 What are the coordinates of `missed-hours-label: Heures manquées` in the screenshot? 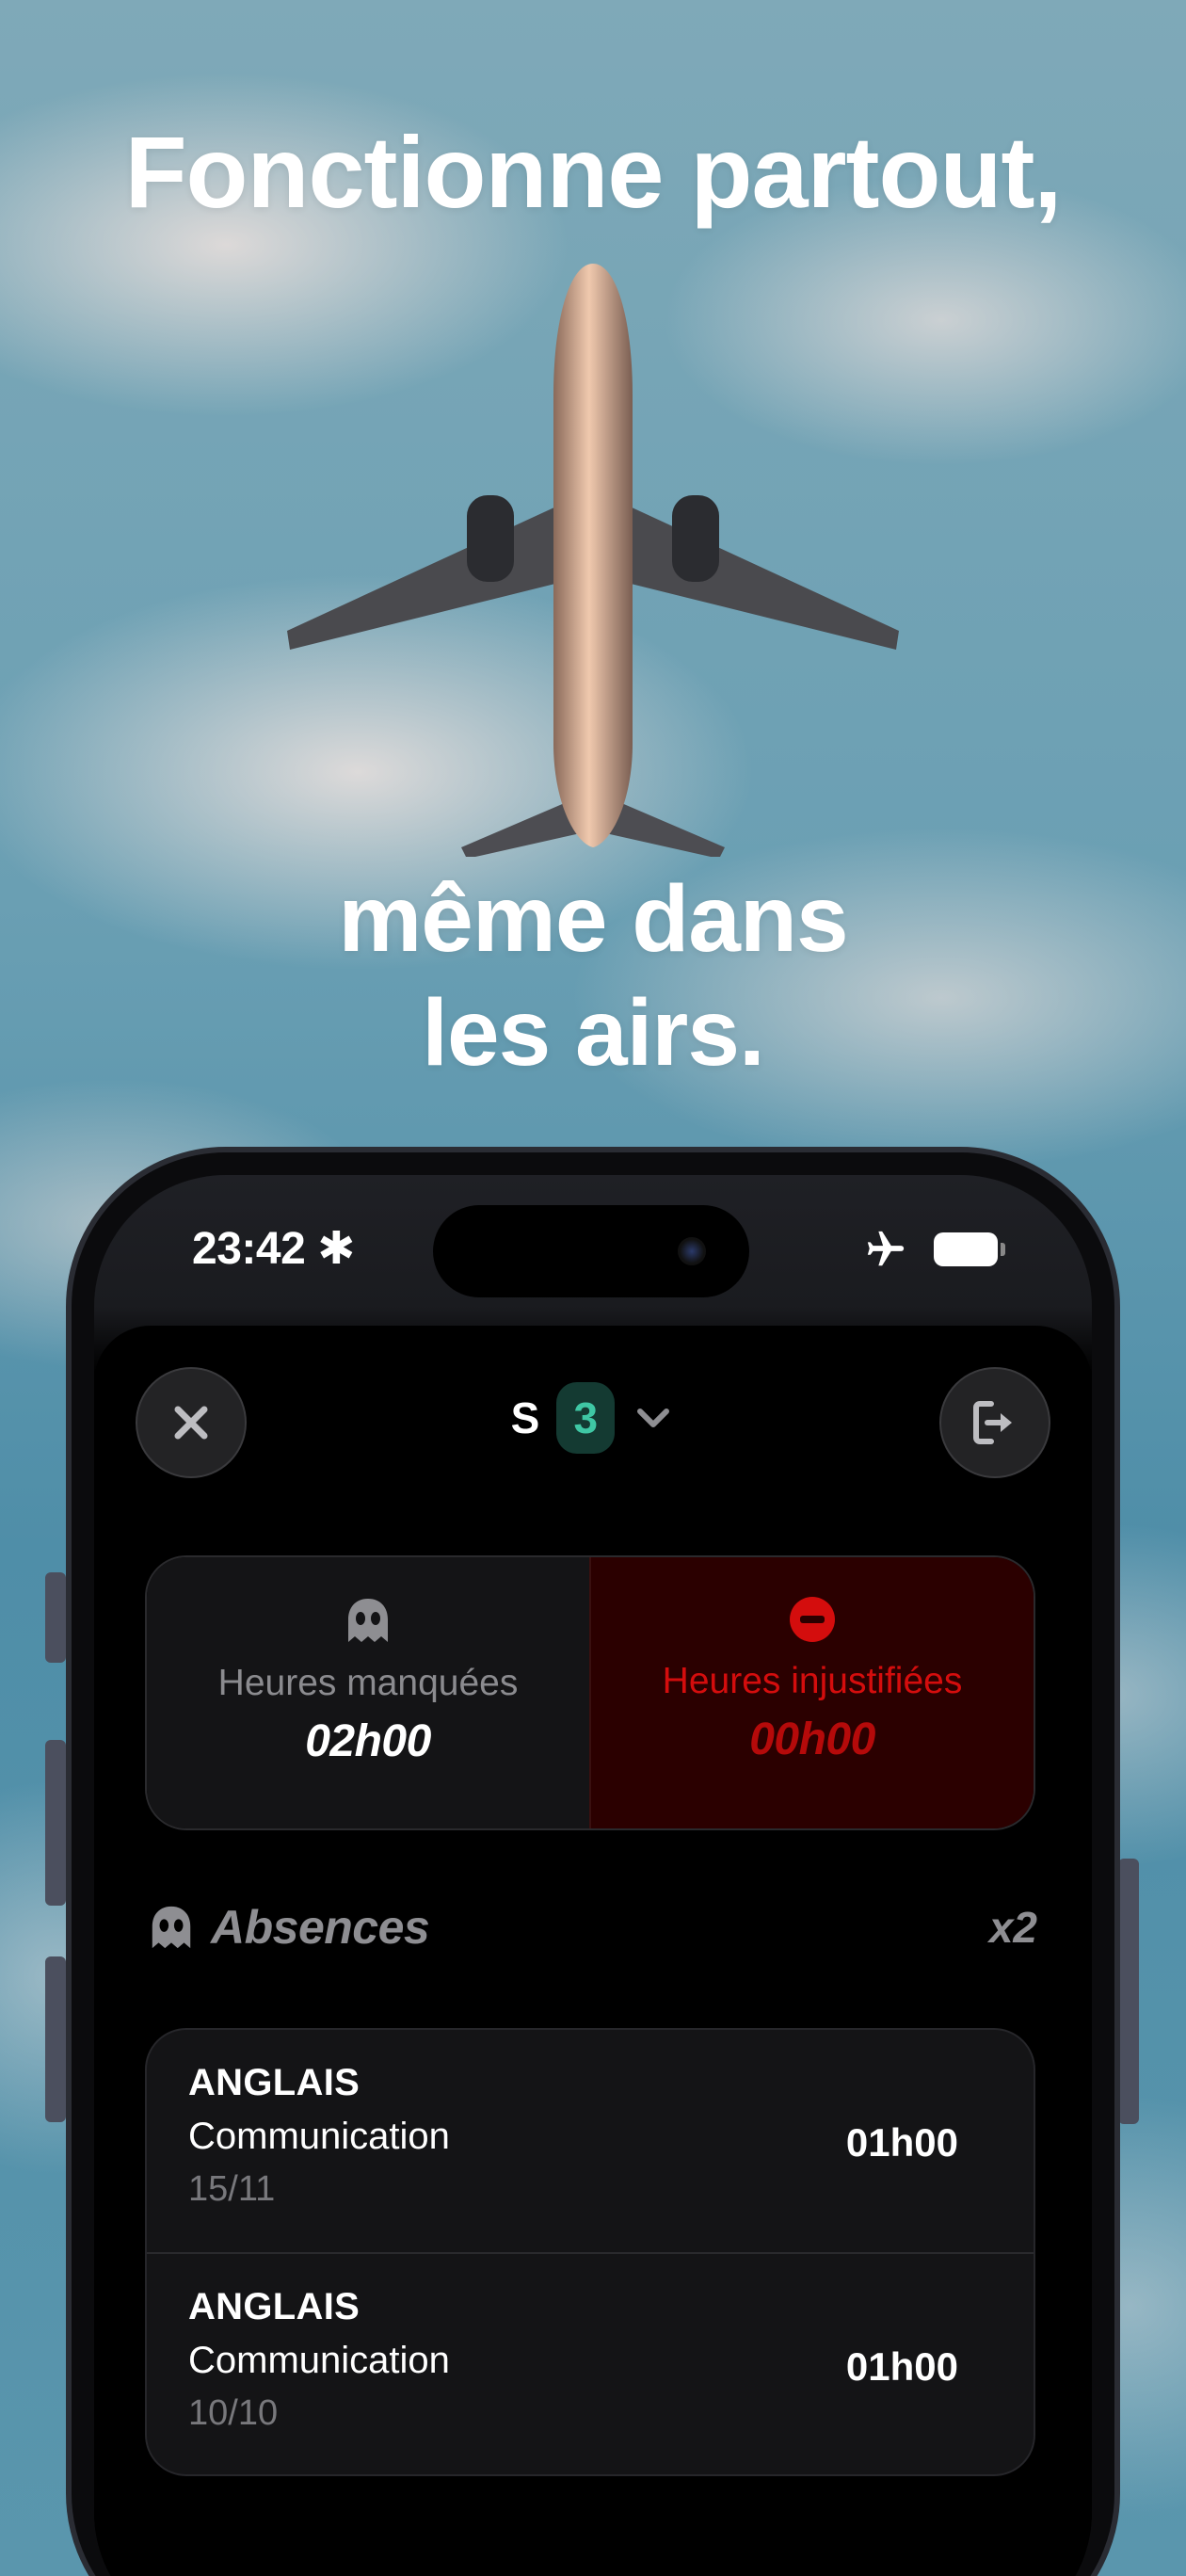 It's located at (368, 1683).